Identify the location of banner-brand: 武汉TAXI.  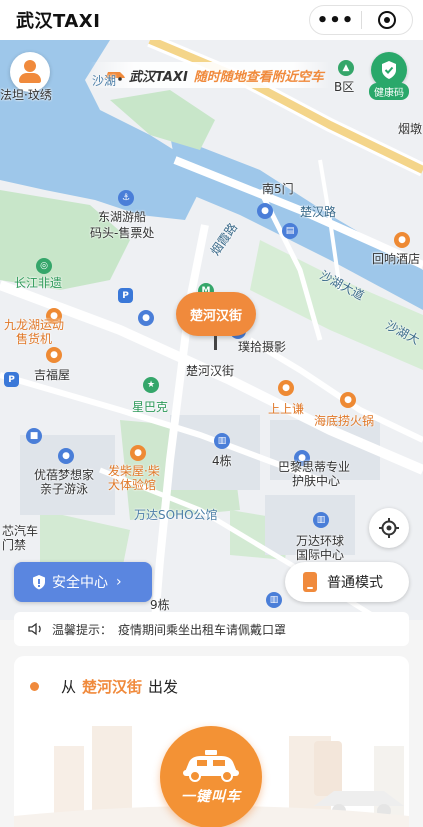
(158, 77).